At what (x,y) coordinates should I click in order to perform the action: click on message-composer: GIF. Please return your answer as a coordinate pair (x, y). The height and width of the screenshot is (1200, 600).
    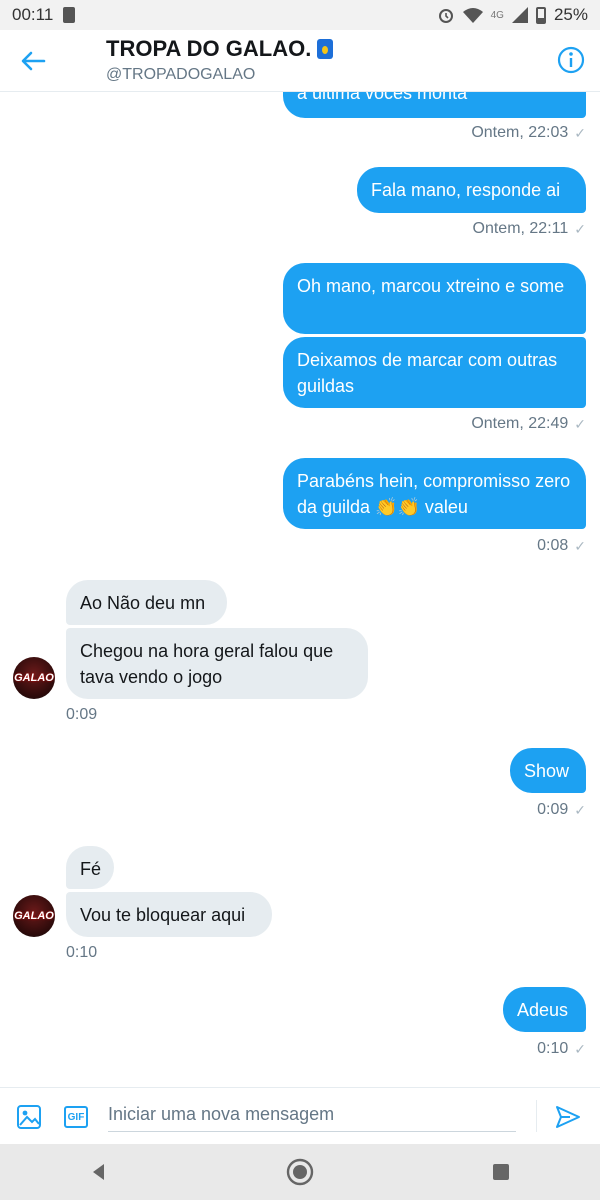
    Looking at the image, I should click on (300, 1115).